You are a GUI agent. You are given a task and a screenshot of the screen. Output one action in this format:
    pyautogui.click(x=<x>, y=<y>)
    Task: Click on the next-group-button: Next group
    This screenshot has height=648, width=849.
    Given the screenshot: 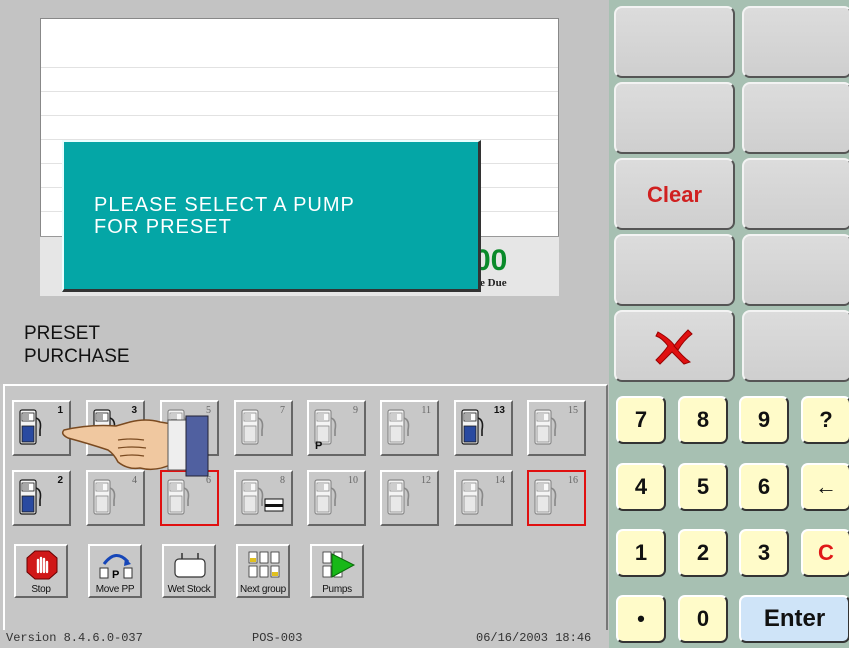 What is the action you would take?
    pyautogui.click(x=263, y=571)
    